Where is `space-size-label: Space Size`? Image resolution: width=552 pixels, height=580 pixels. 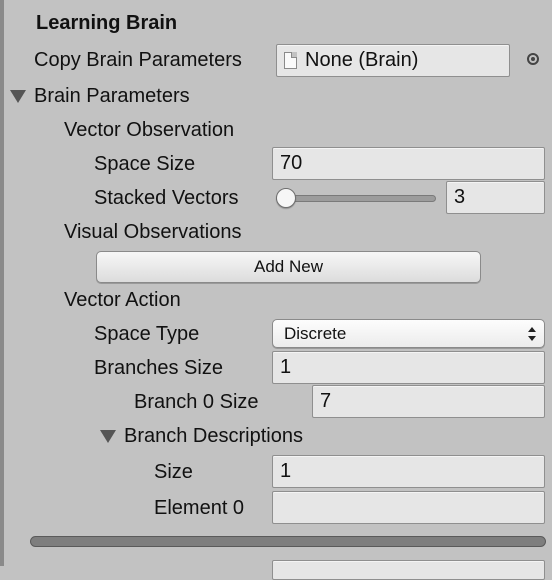 space-size-label: Space Size is located at coordinates (145, 164).